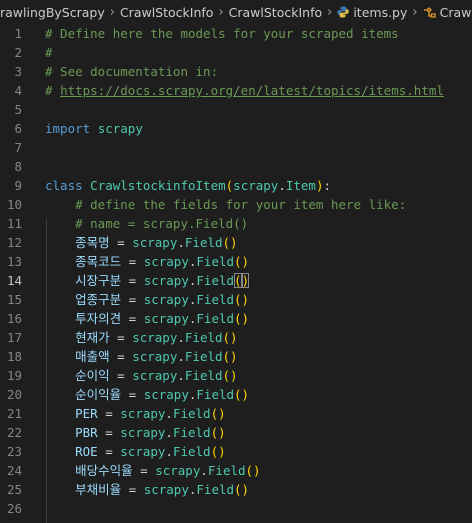  What do you see at coordinates (18, 166) in the screenshot?
I see `line-number: 8` at bounding box center [18, 166].